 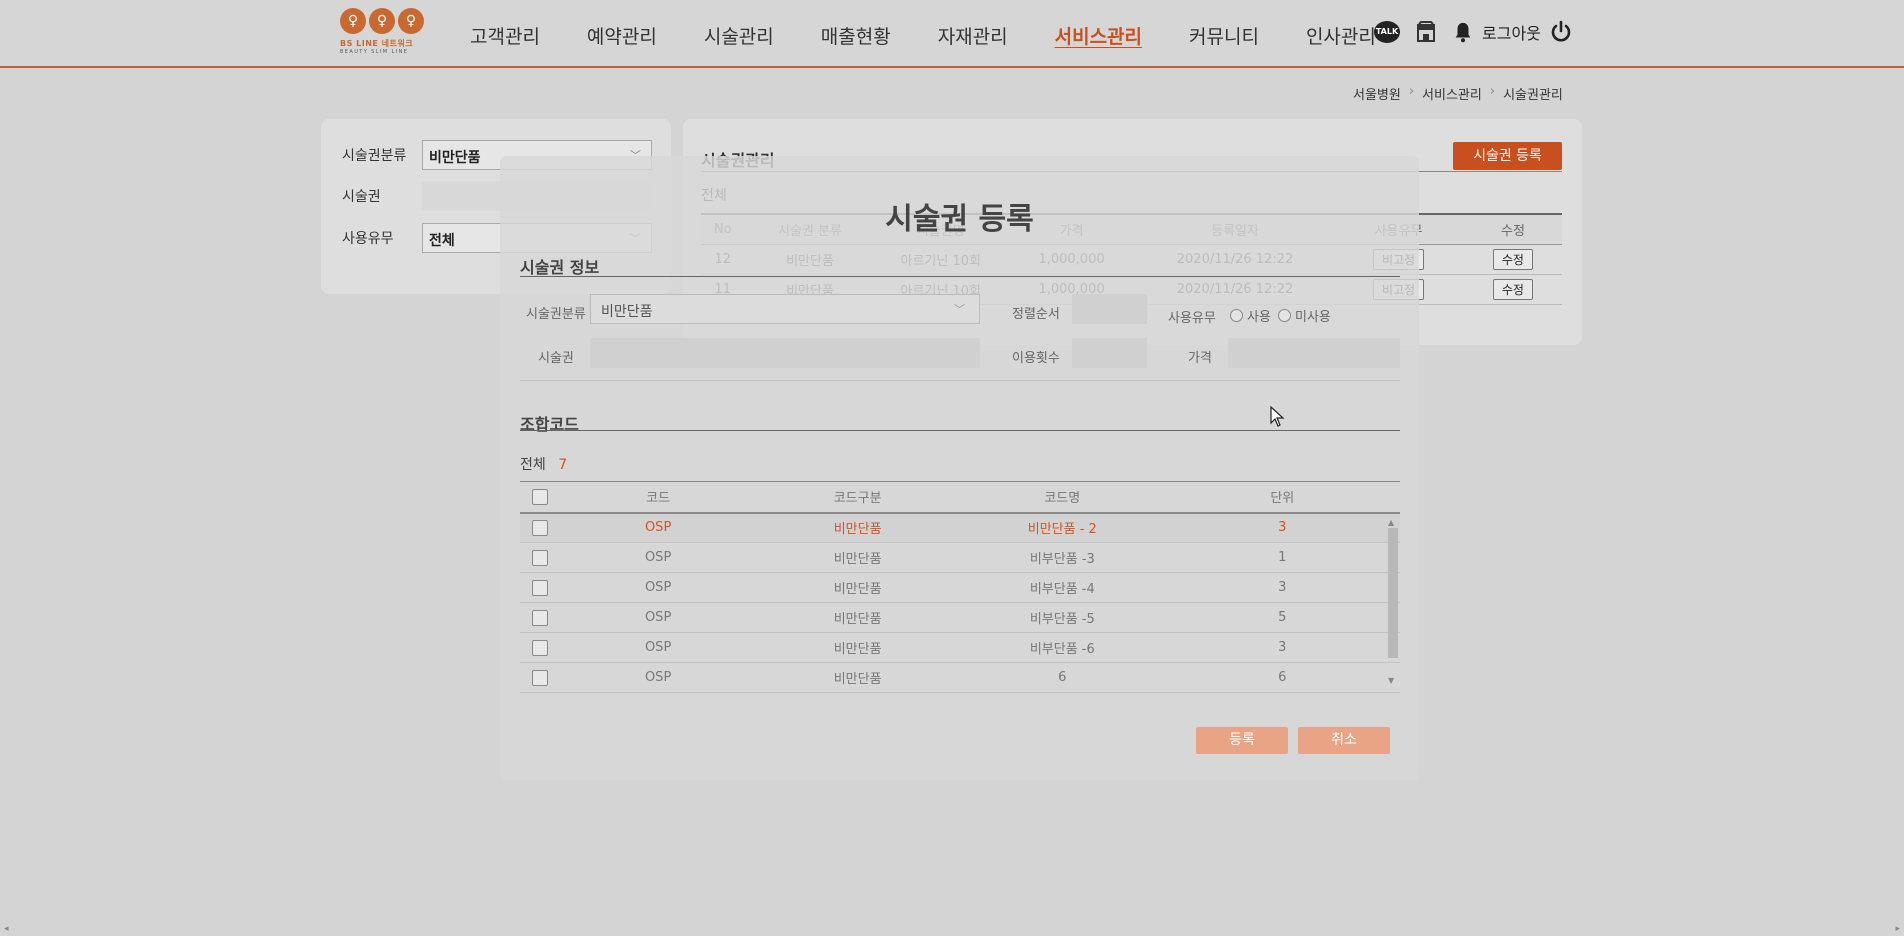 What do you see at coordinates (374, 156) in the screenshot?
I see `filter-category-label: 시술권분류` at bounding box center [374, 156].